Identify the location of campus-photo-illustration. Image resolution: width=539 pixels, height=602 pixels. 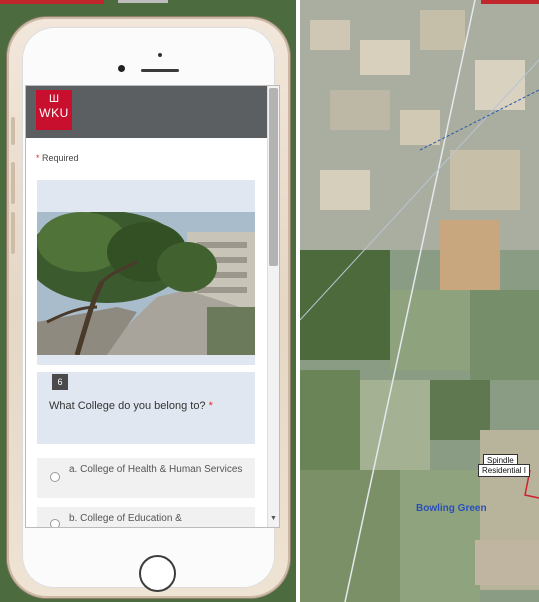
(146, 283).